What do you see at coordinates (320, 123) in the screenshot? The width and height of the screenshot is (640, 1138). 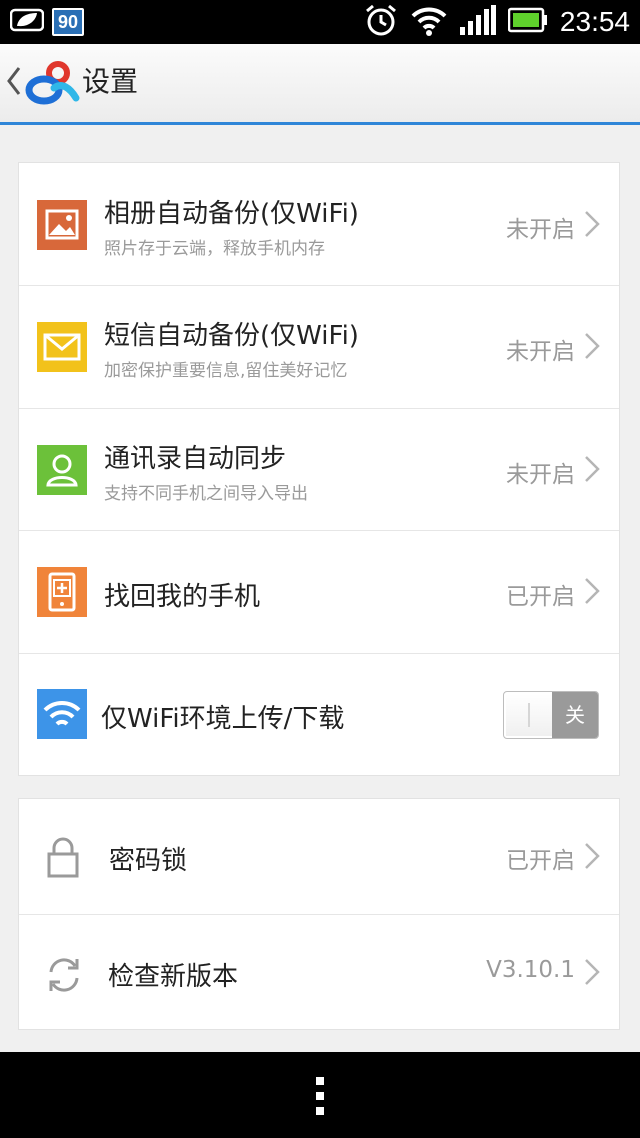 I see `header-accent-line` at bounding box center [320, 123].